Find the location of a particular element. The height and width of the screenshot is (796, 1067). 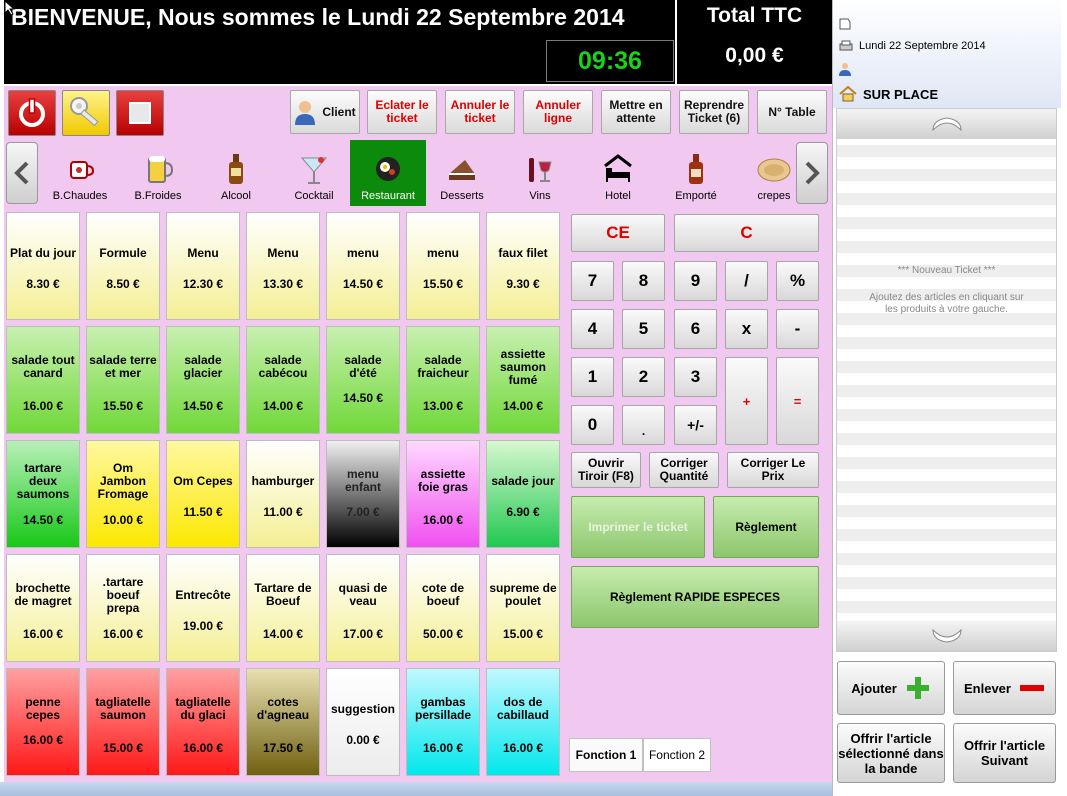

table-number-button: N° Table is located at coordinates (792, 112).